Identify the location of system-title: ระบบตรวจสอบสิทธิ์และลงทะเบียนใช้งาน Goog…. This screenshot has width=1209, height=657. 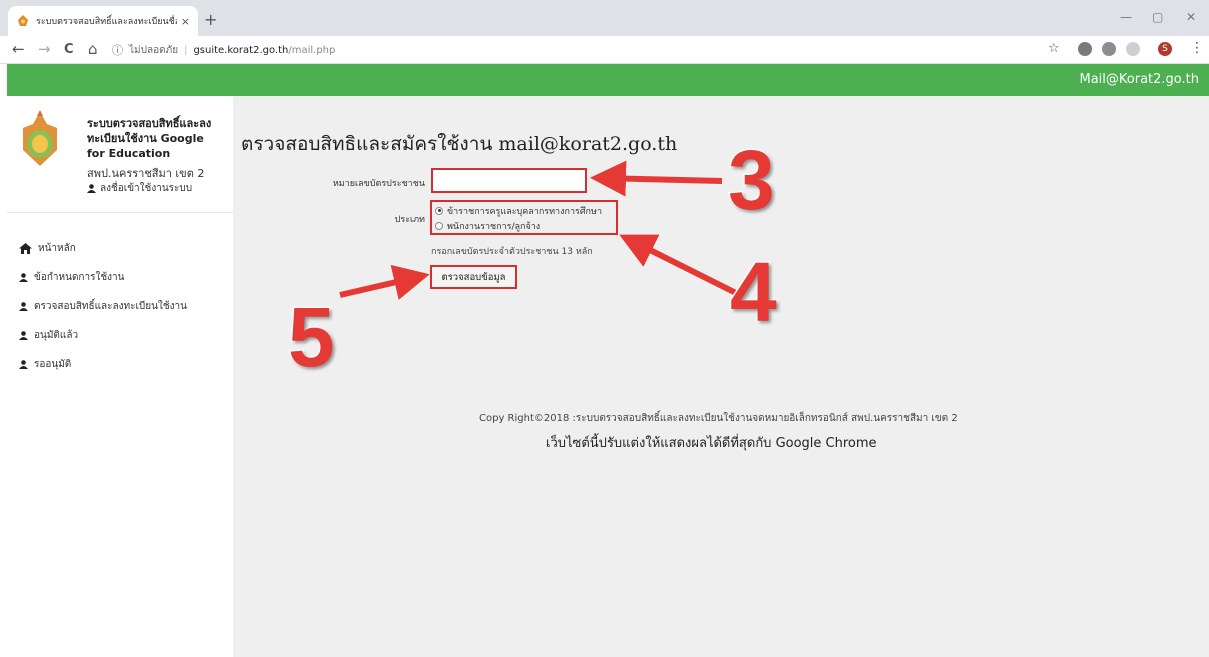
(149, 138).